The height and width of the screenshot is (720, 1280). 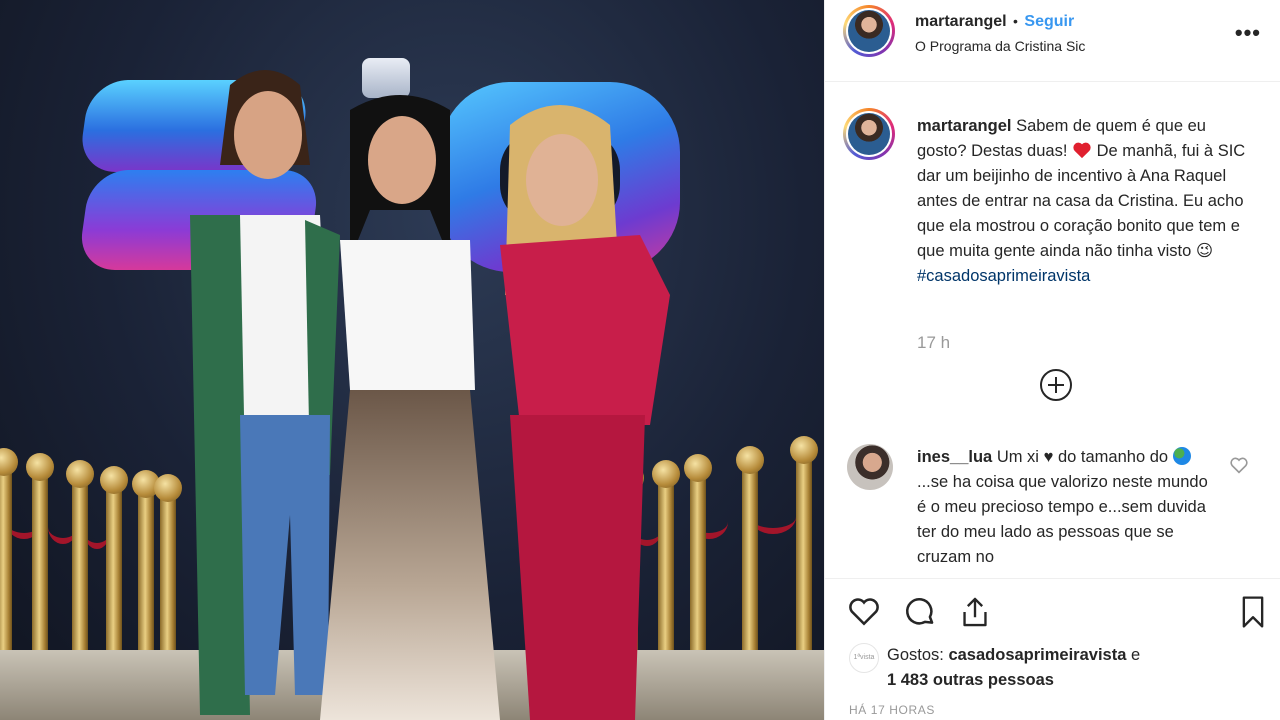 I want to click on caption-avatar-inner, so click(x=869, y=134).